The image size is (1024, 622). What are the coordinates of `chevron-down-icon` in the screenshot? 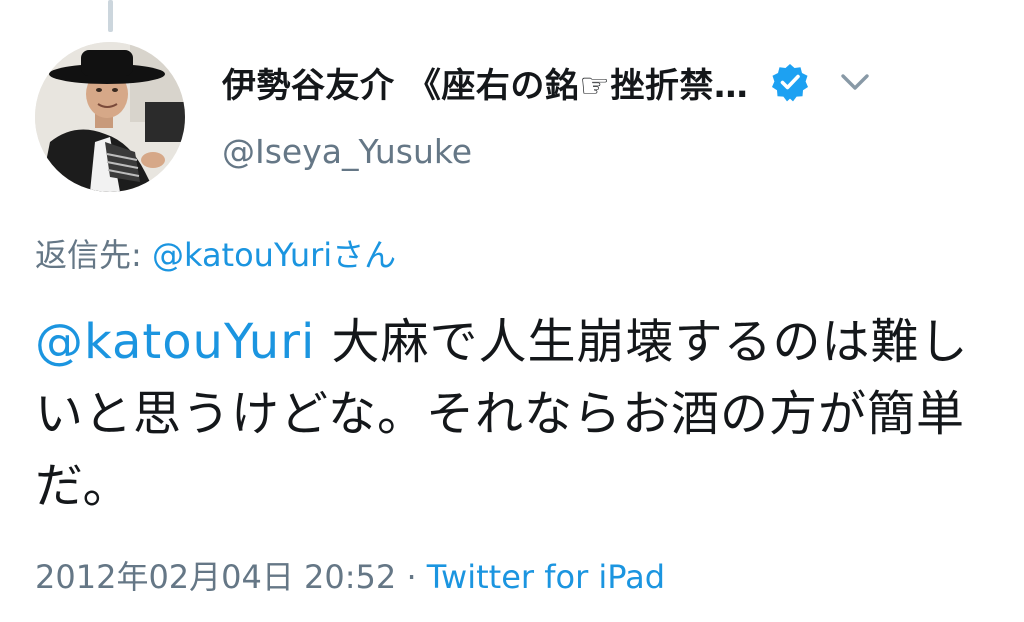 It's located at (855, 82).